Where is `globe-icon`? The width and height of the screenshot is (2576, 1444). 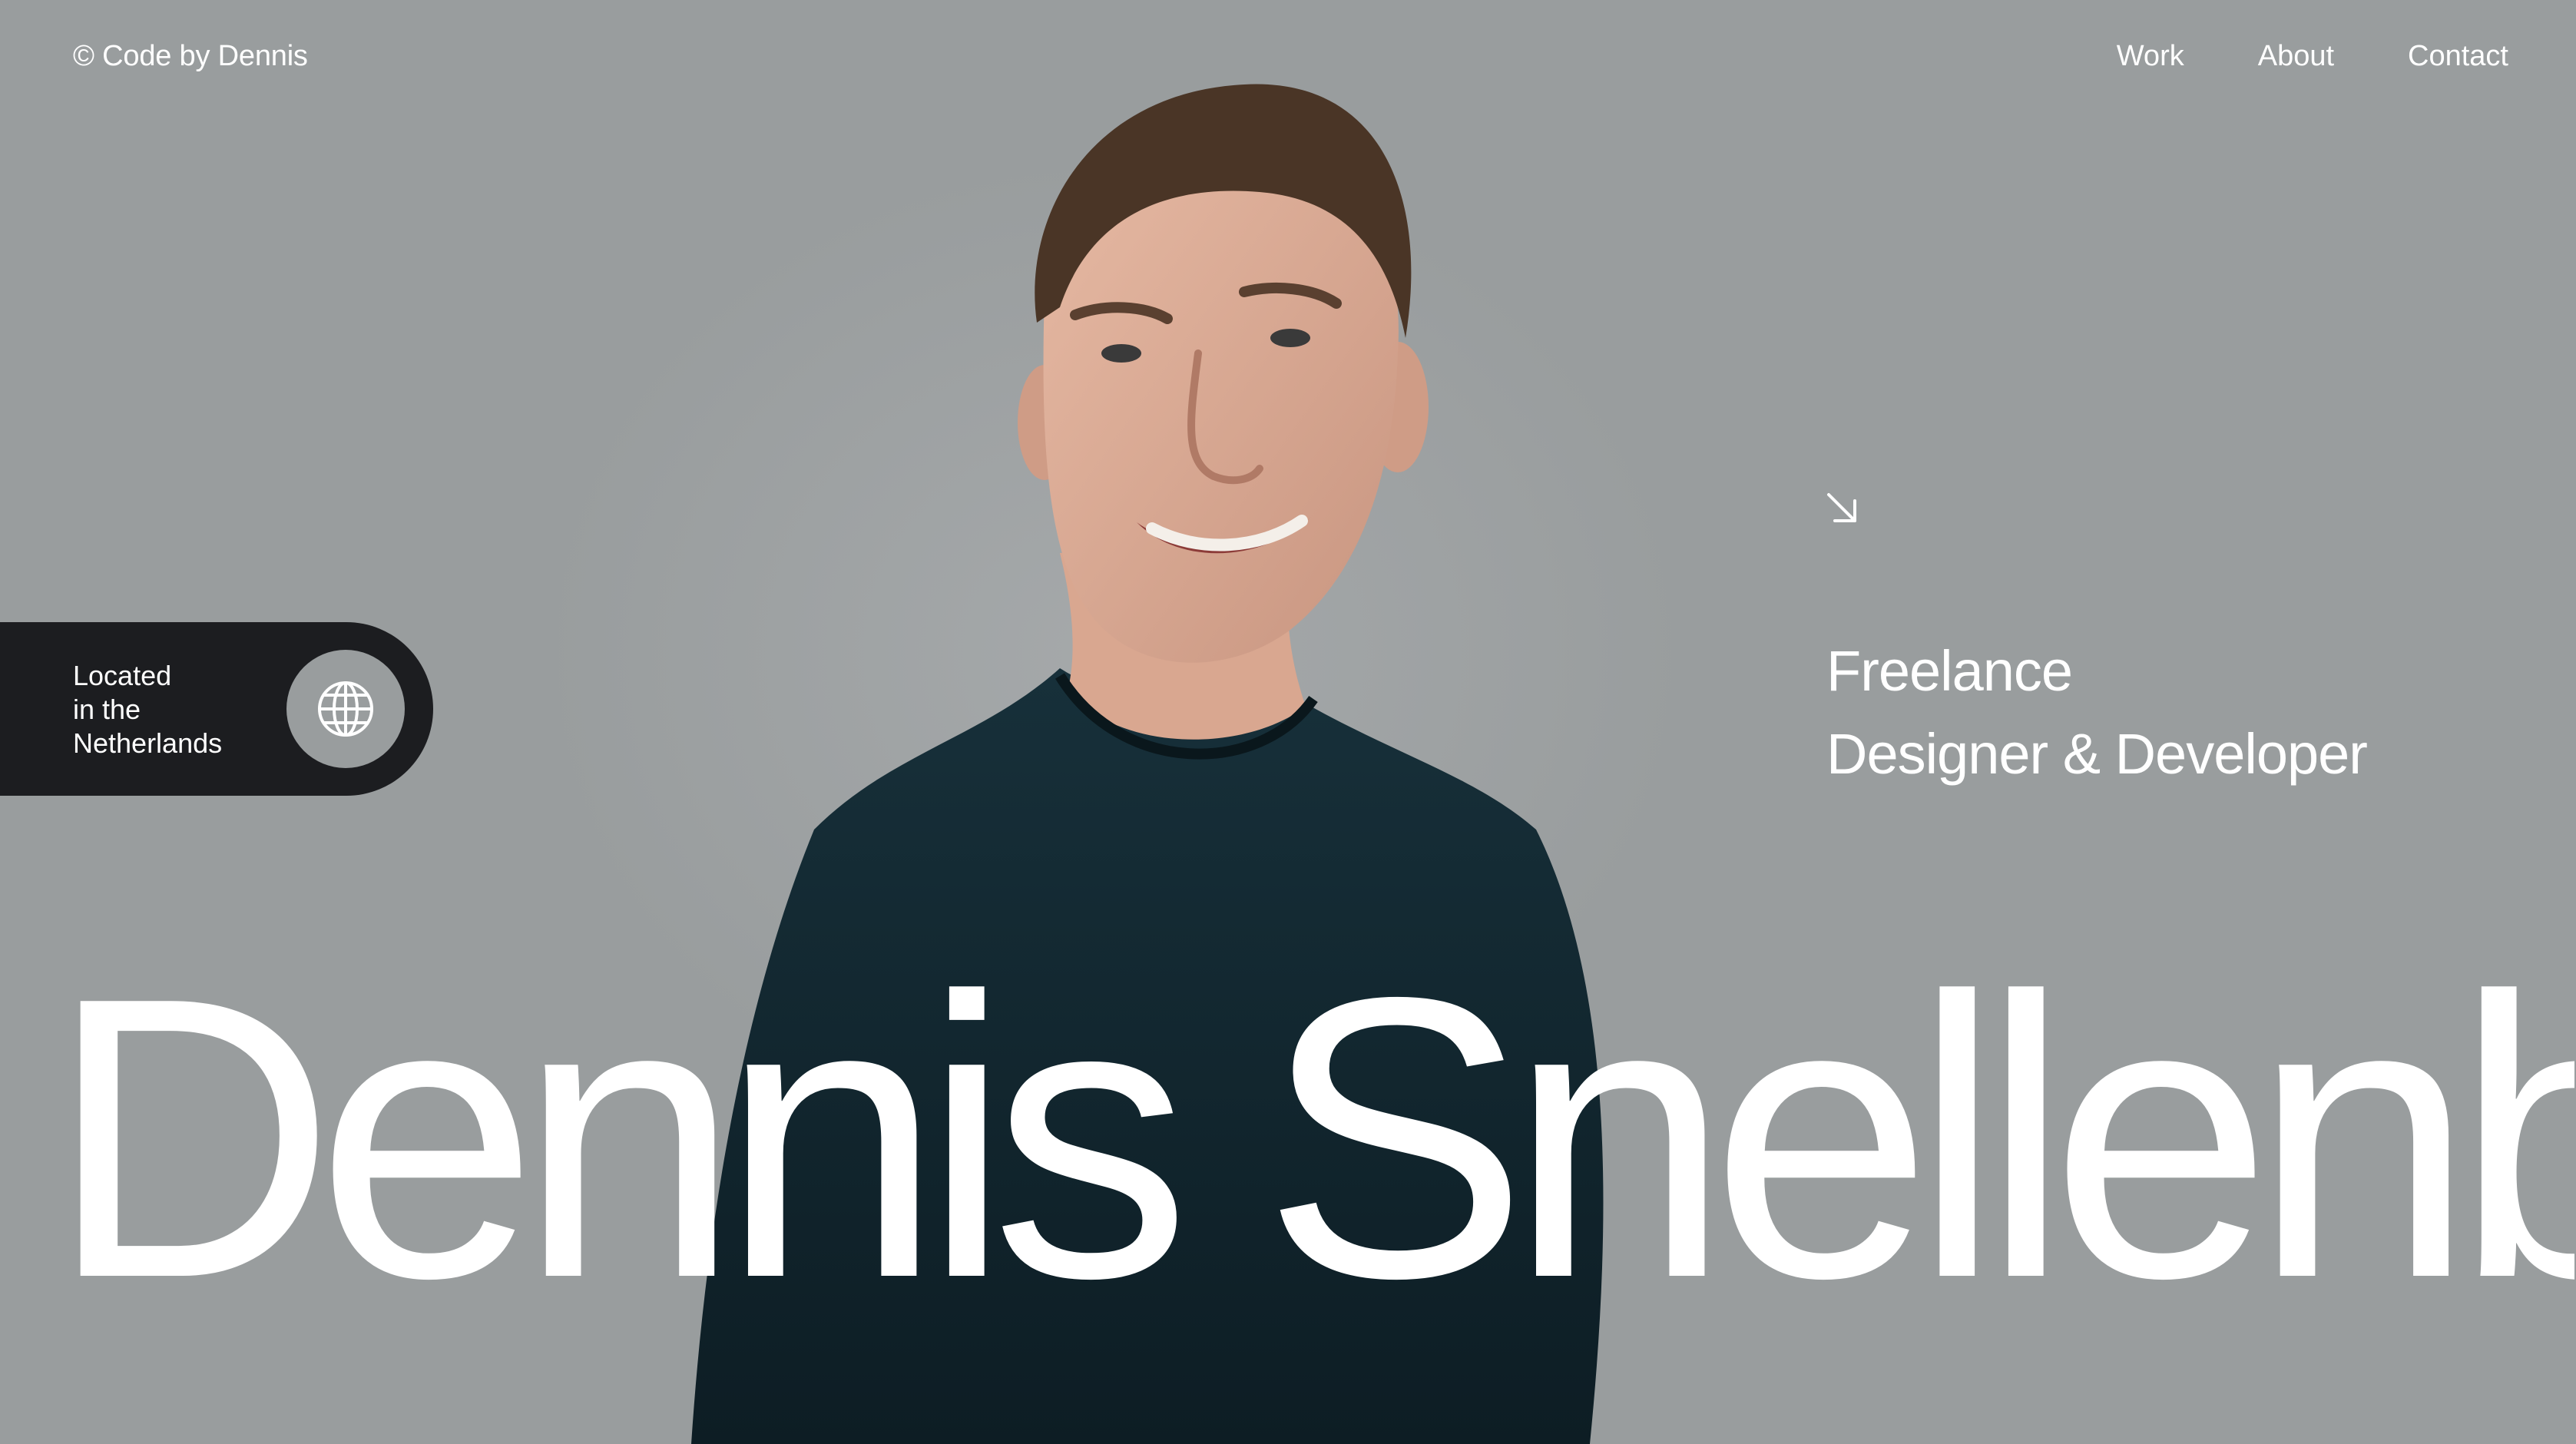 globe-icon is located at coordinates (345, 709).